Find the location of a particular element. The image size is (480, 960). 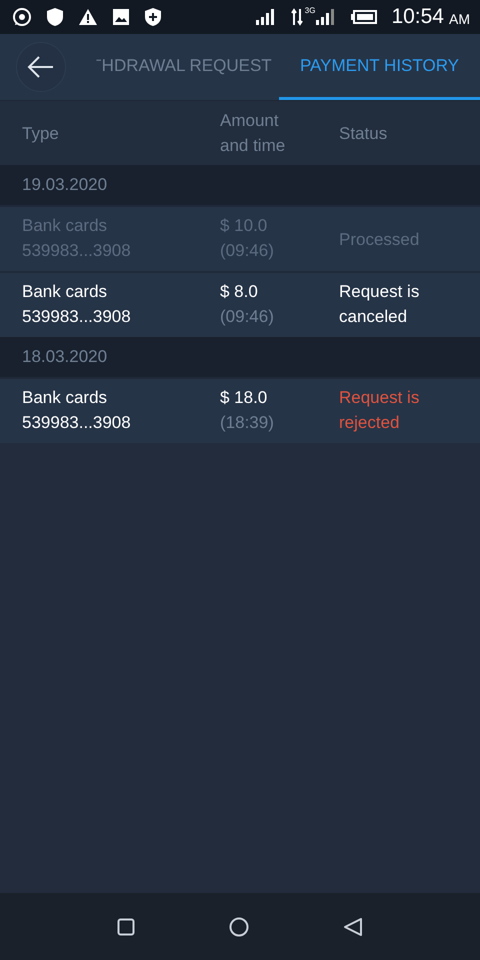

image-icon is located at coordinates (121, 17).